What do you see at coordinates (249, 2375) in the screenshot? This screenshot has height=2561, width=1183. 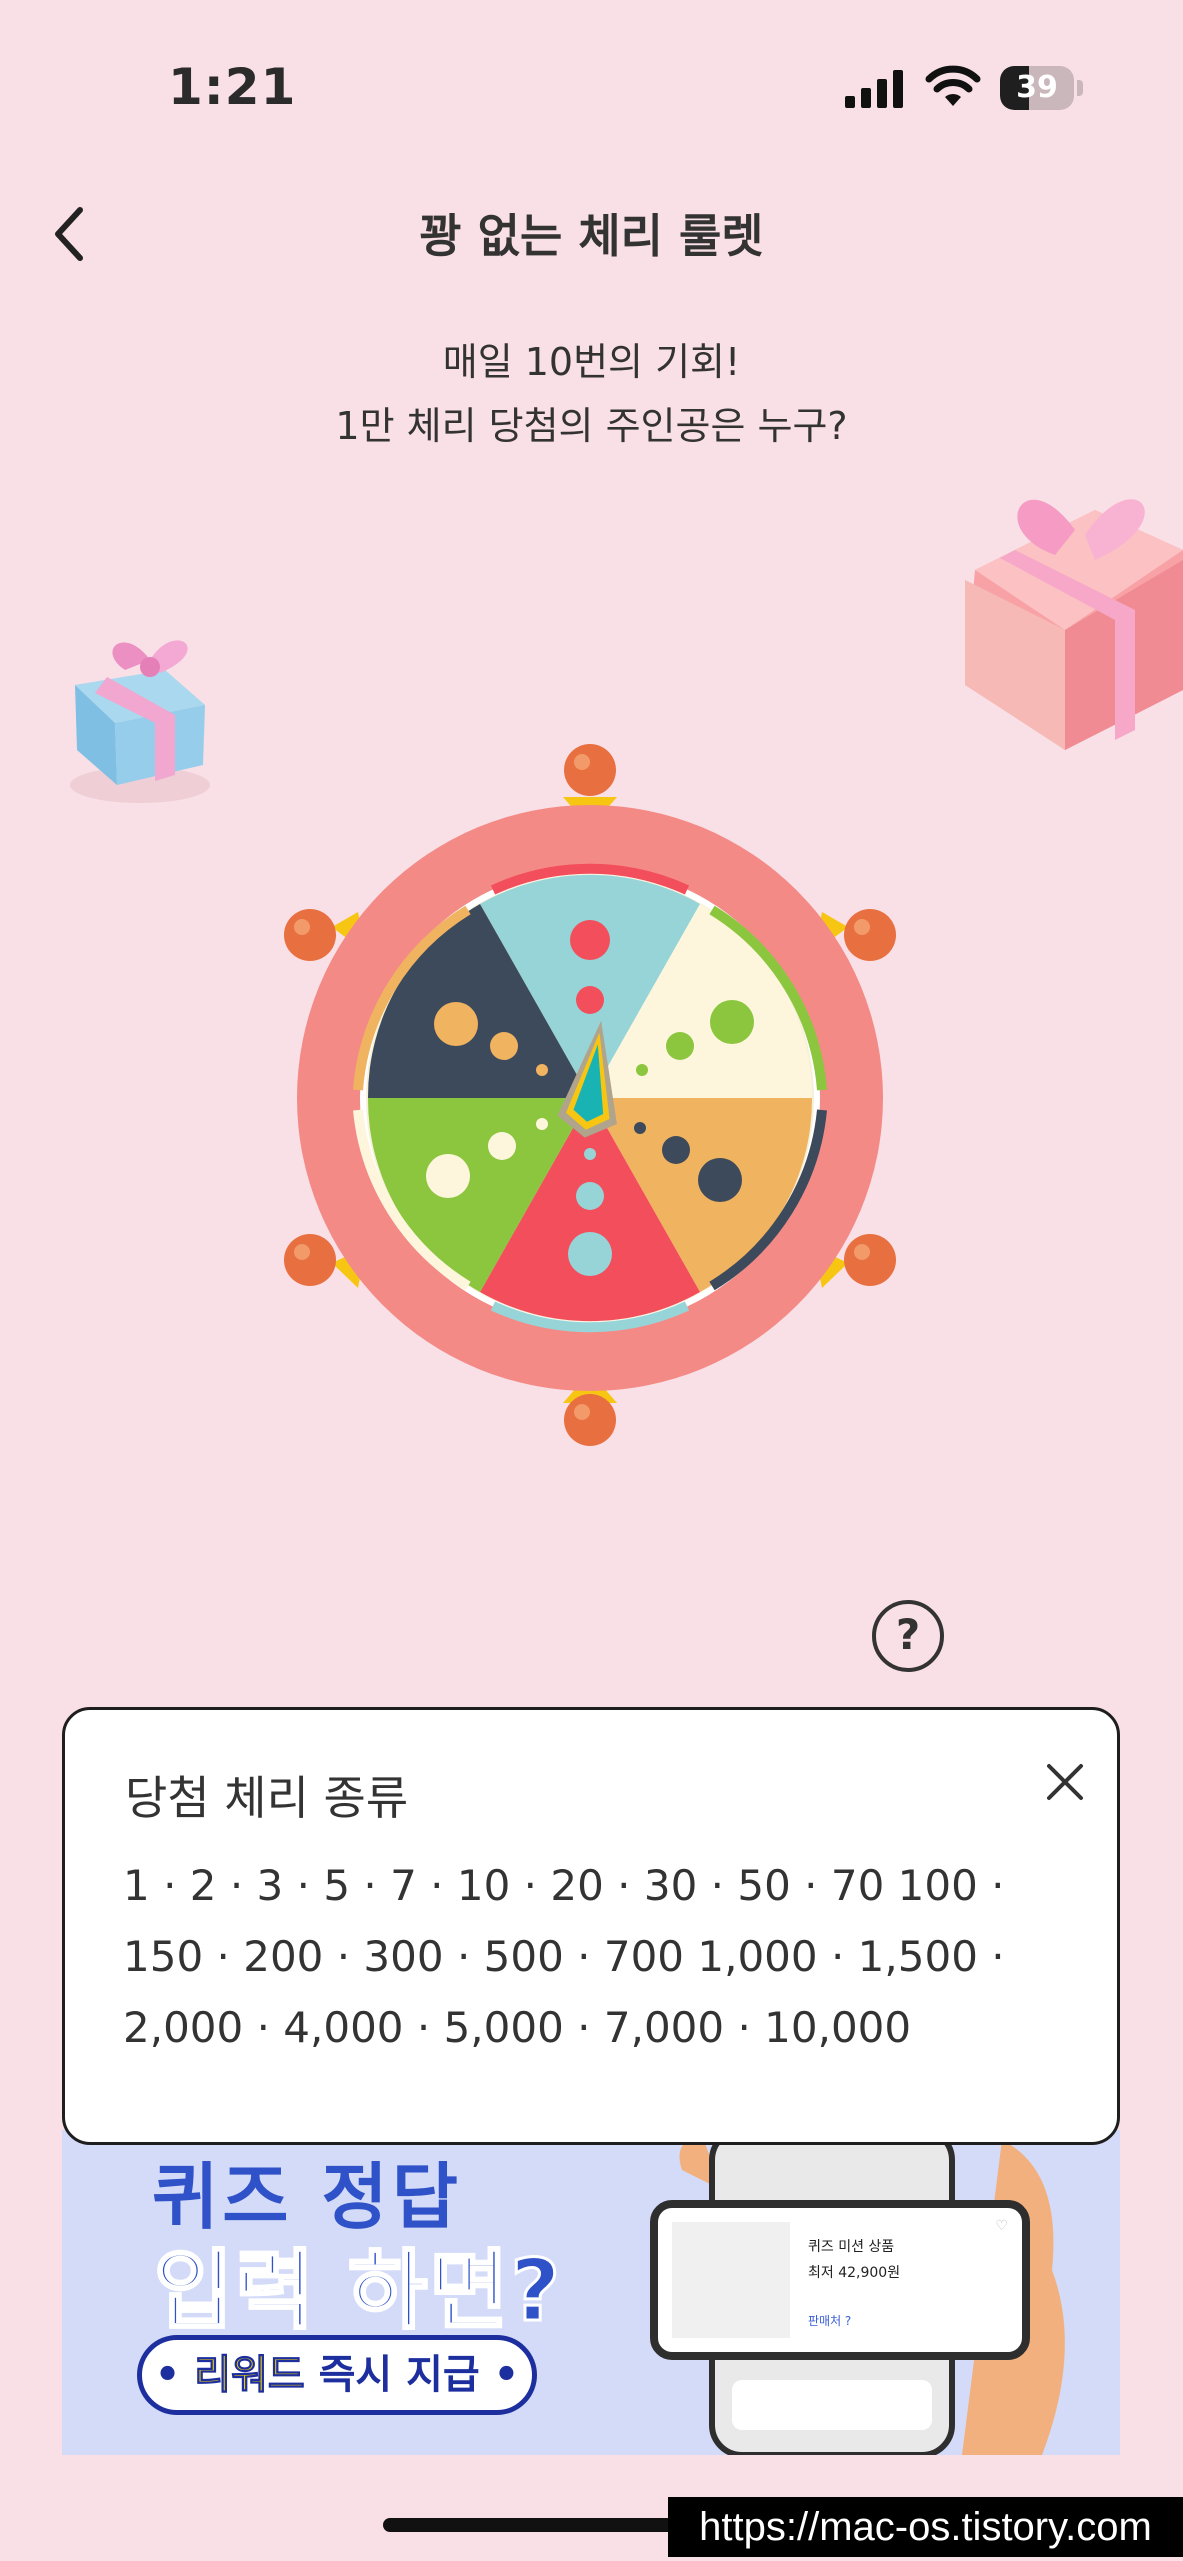 I see `banner-pill-highlight: 리워드` at bounding box center [249, 2375].